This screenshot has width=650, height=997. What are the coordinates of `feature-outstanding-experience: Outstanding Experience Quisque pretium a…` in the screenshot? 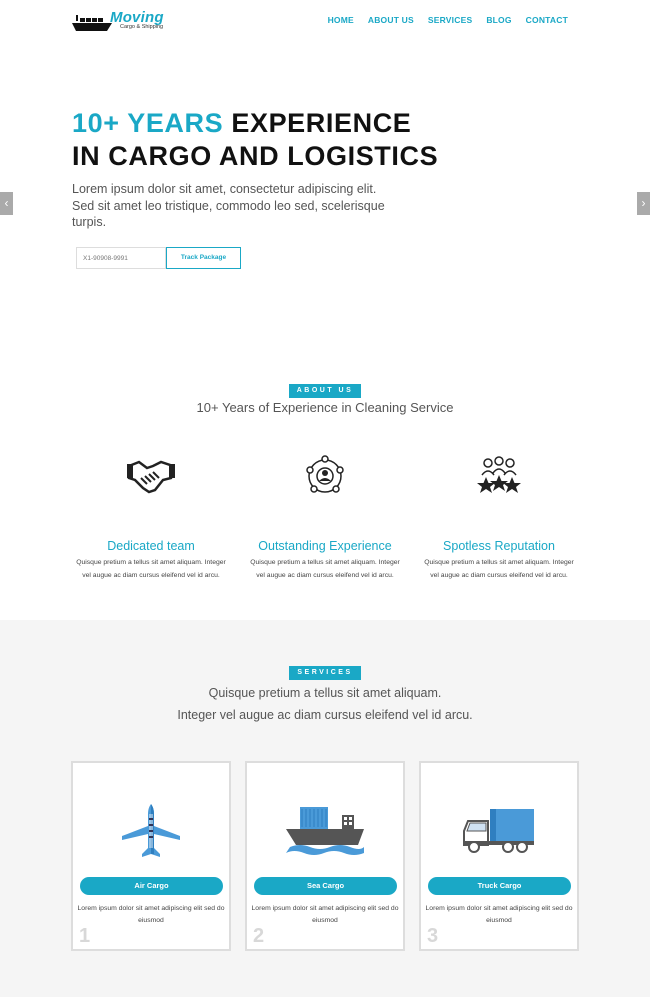 It's located at (325, 517).